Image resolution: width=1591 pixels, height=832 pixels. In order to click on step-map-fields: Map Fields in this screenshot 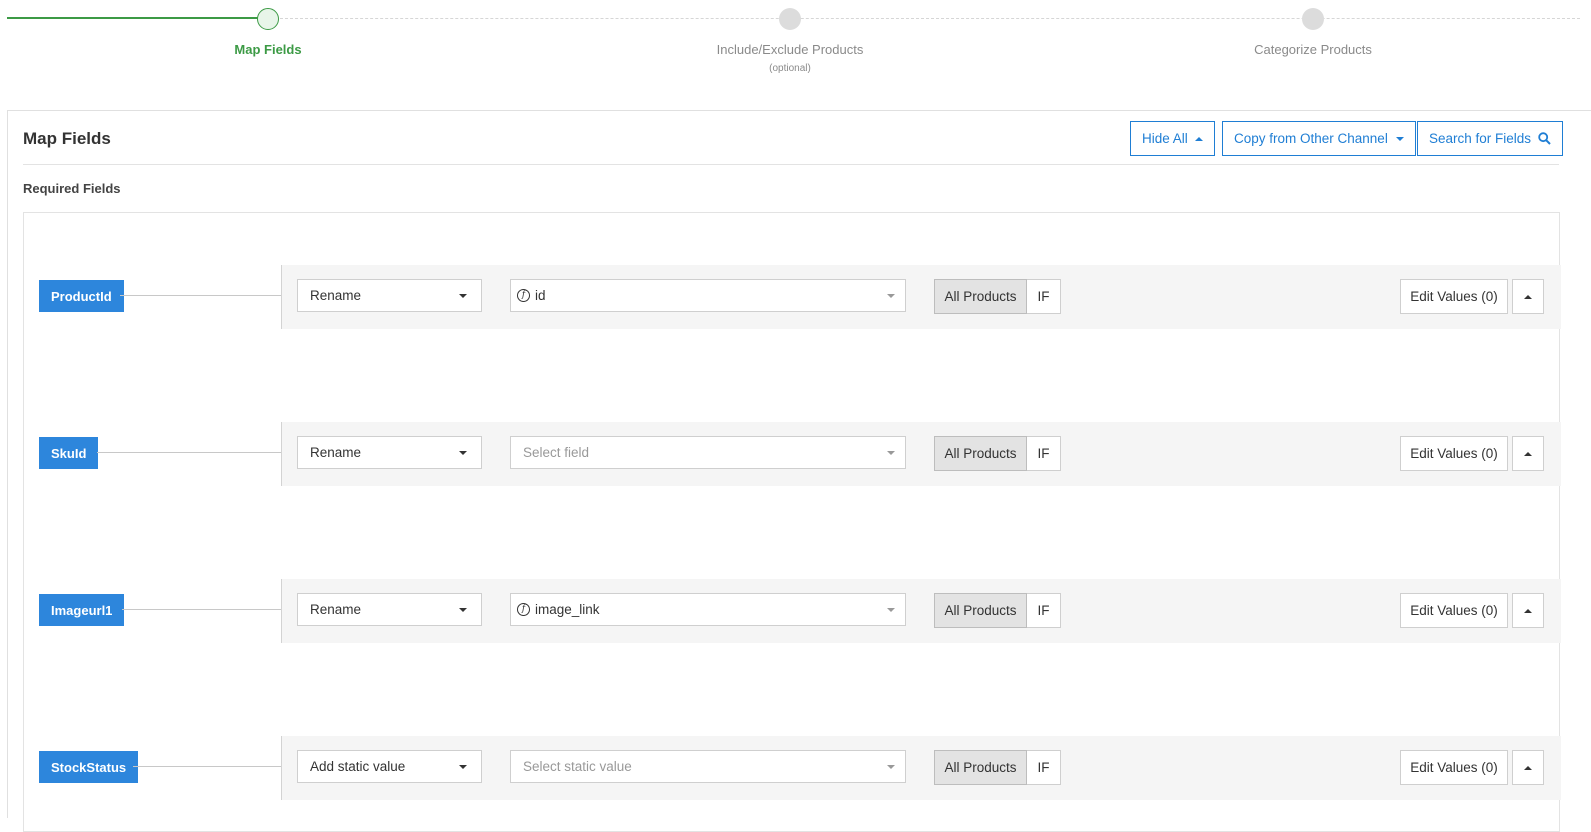, I will do `click(268, 32)`.